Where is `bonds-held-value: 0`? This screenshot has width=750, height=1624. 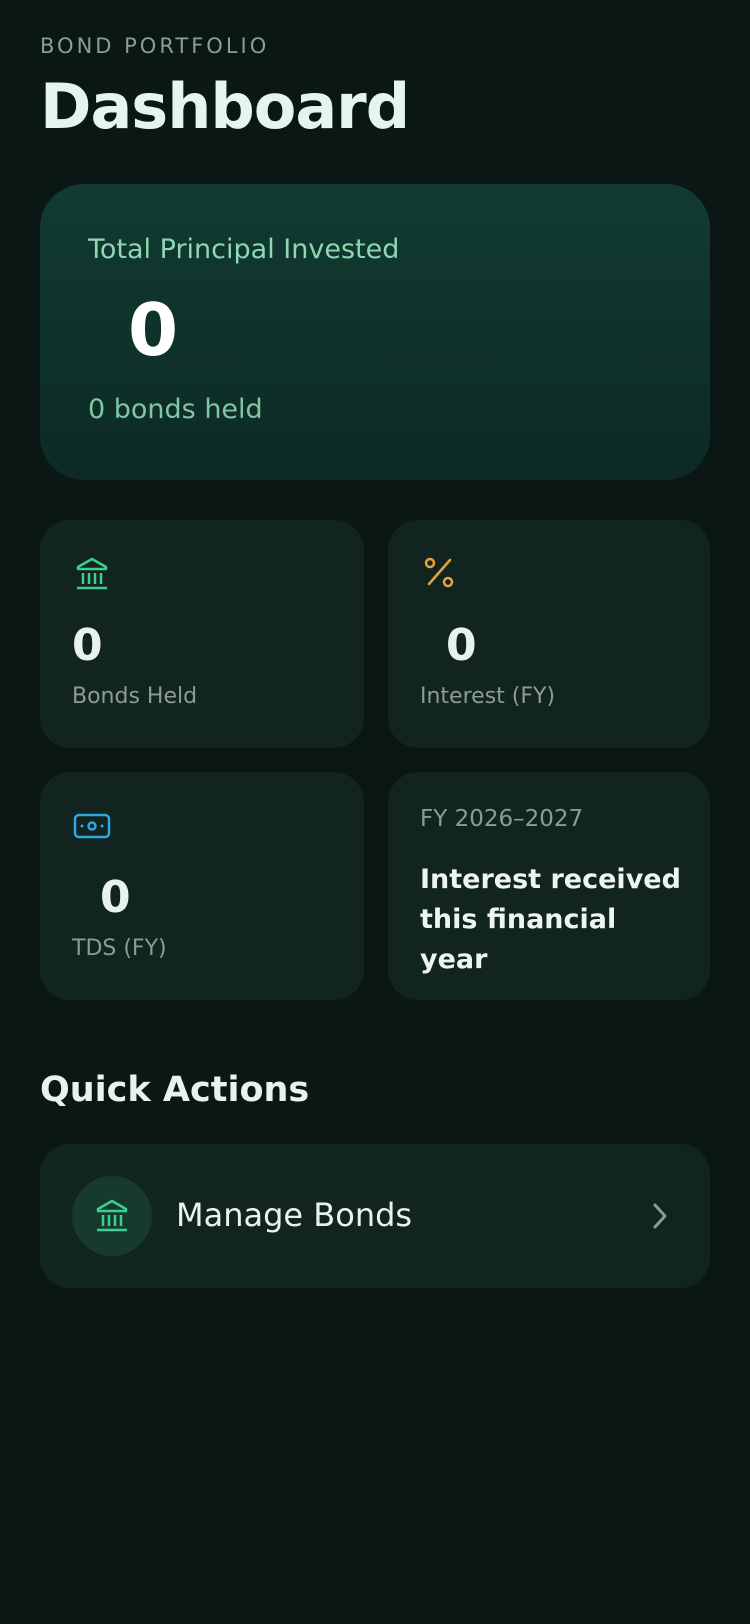
bonds-held-value: 0 is located at coordinates (87, 645).